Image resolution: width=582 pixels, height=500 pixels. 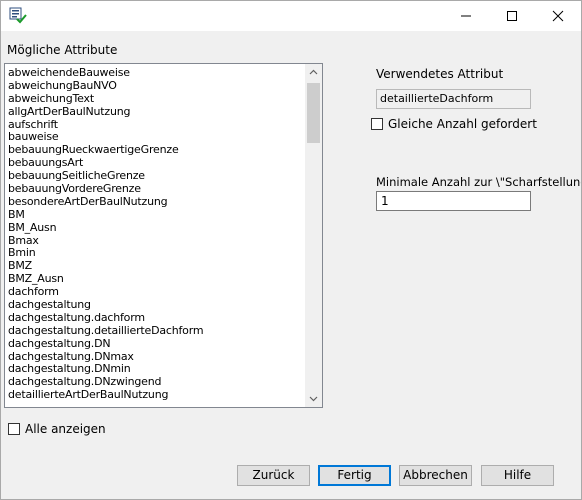 I want to click on minimize-button, so click(x=466, y=16).